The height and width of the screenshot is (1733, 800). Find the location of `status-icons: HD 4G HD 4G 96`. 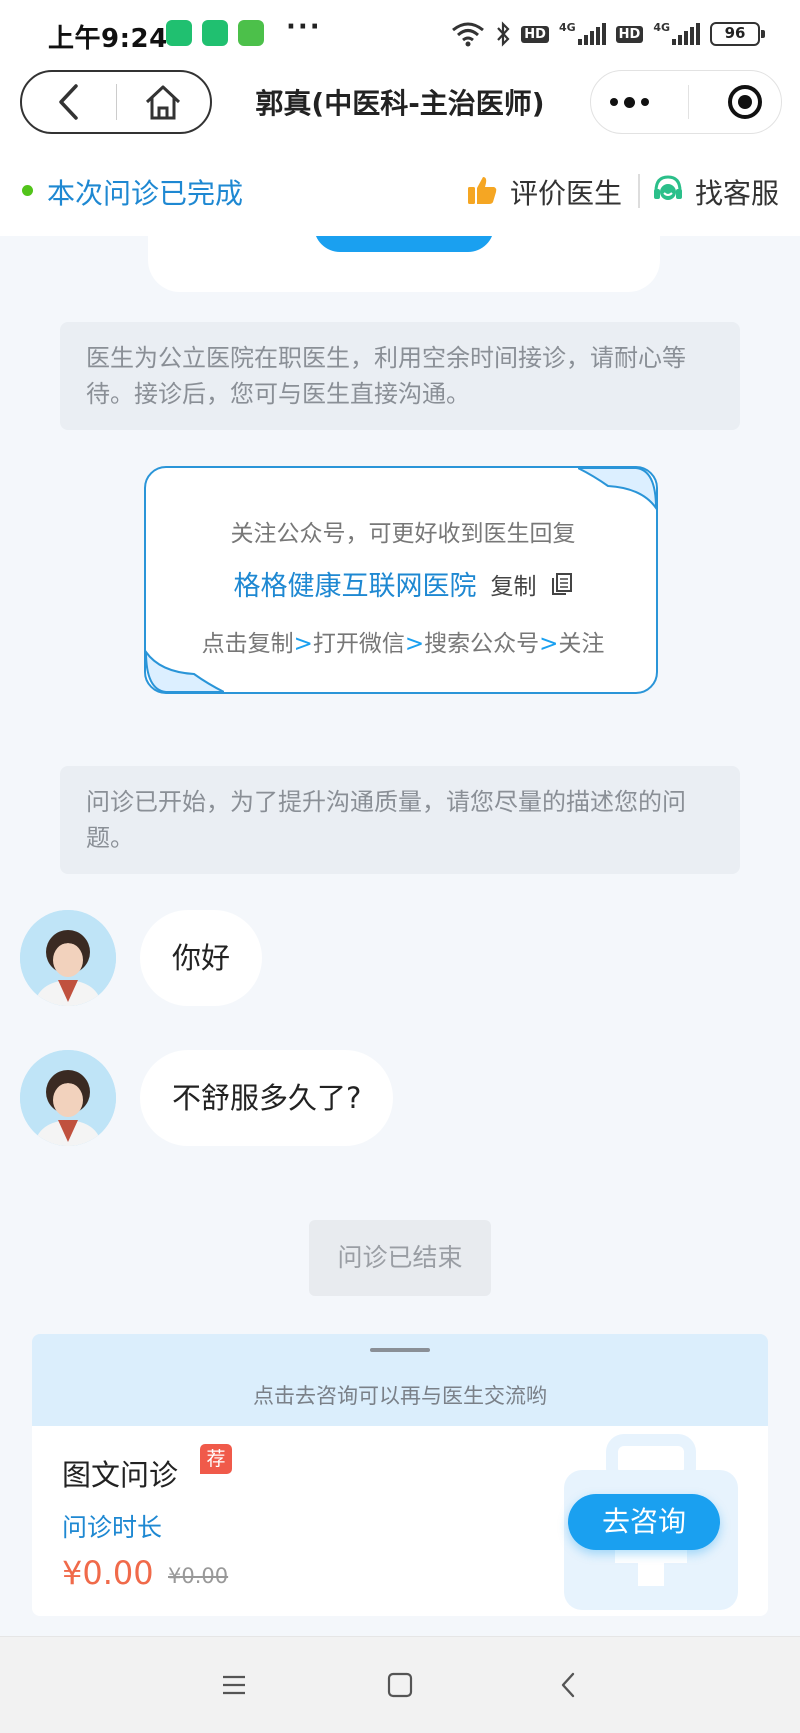

status-icons: HD 4G HD 4G 96 is located at coordinates (608, 34).